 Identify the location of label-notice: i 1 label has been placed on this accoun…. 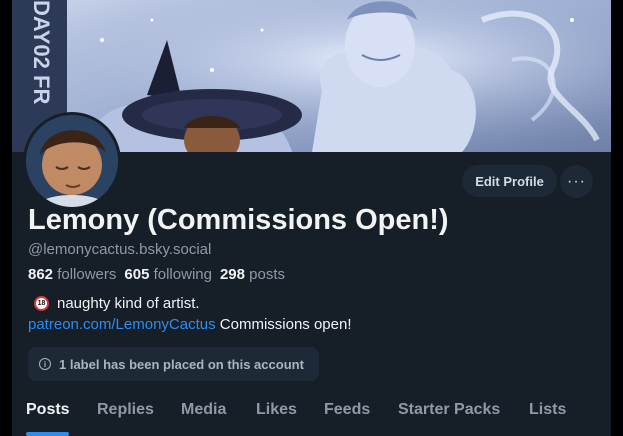
(173, 364).